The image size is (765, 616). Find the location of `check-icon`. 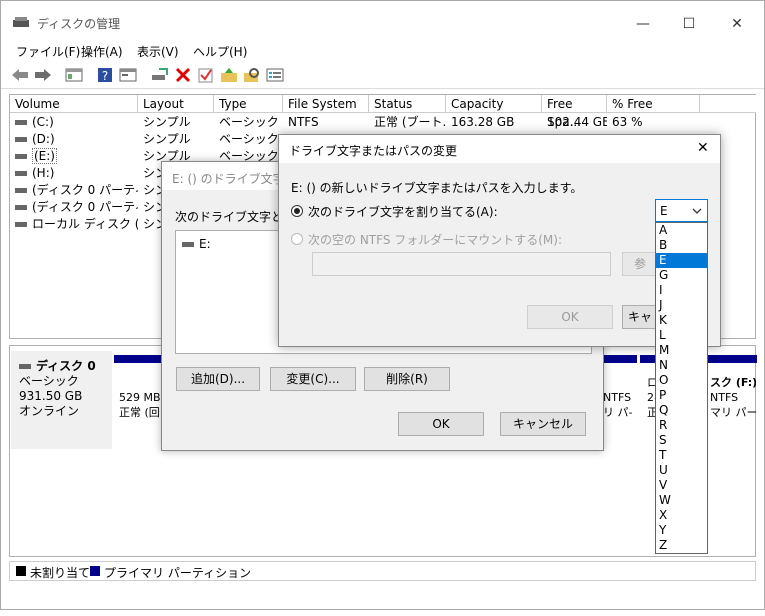

check-icon is located at coordinates (206, 75).